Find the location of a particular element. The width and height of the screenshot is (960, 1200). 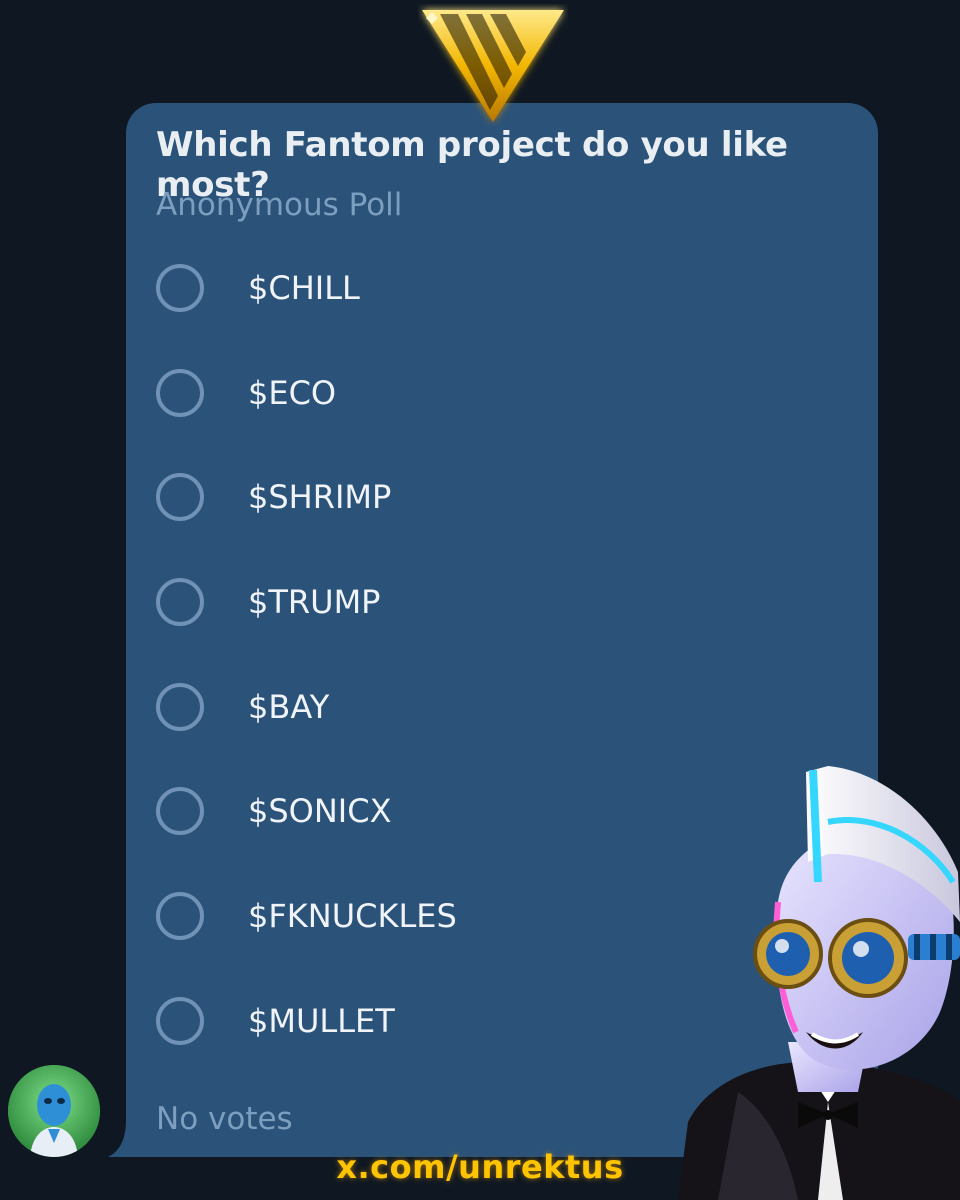

poll-option-bay: $BAY is located at coordinates (476, 707).